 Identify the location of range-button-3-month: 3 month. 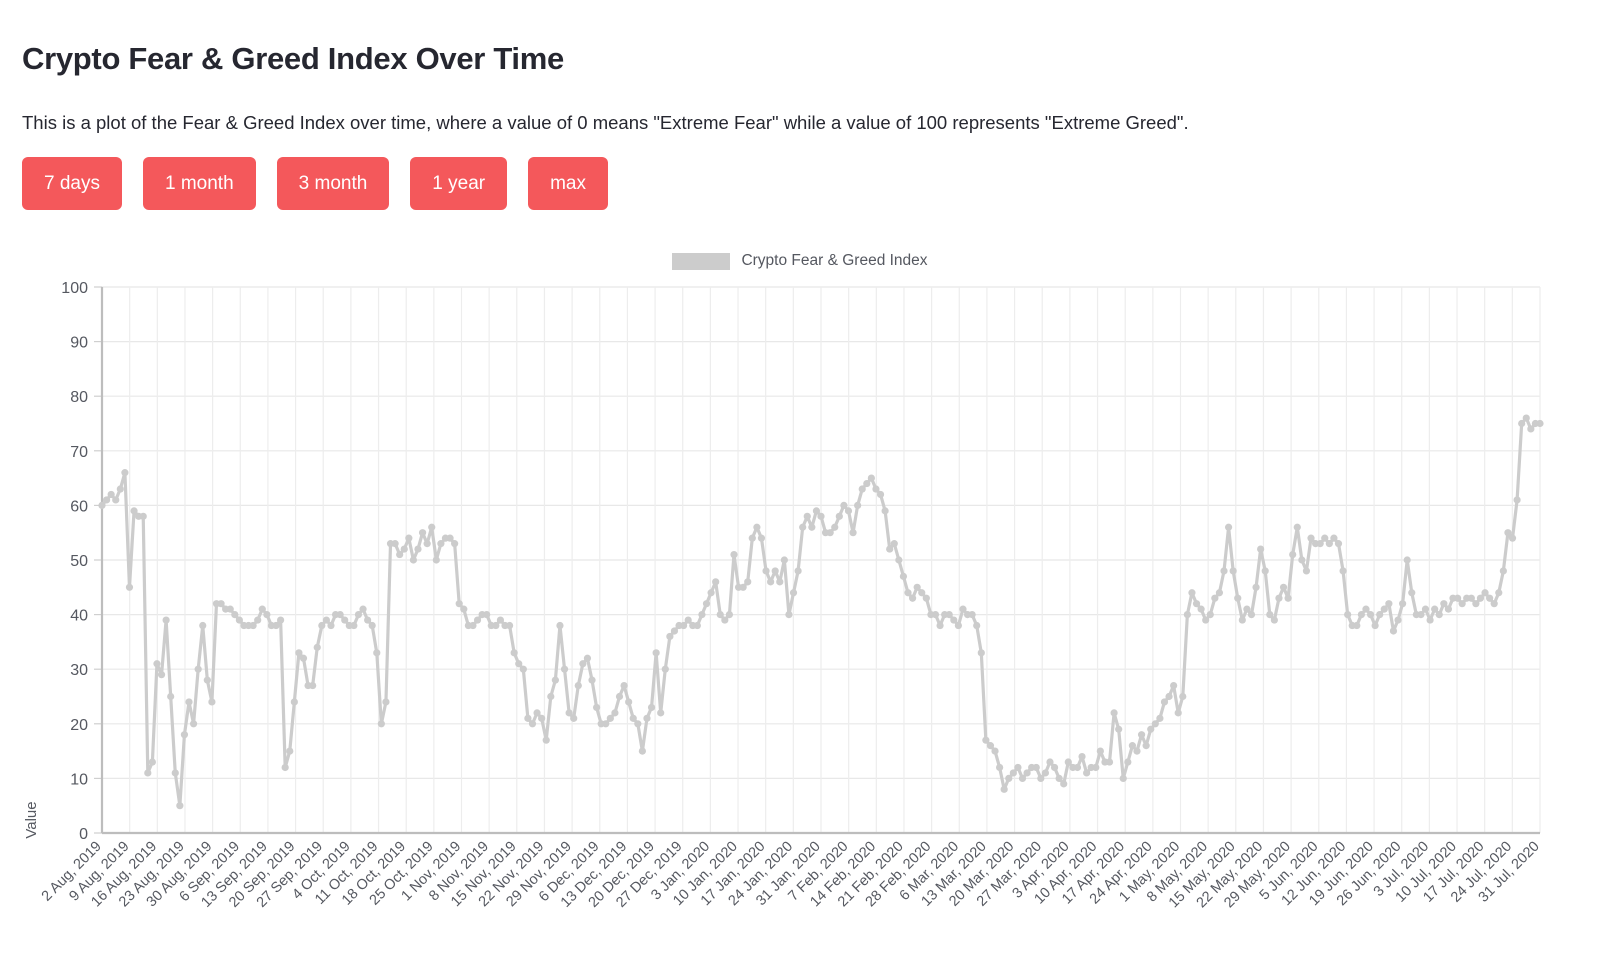
(333, 183).